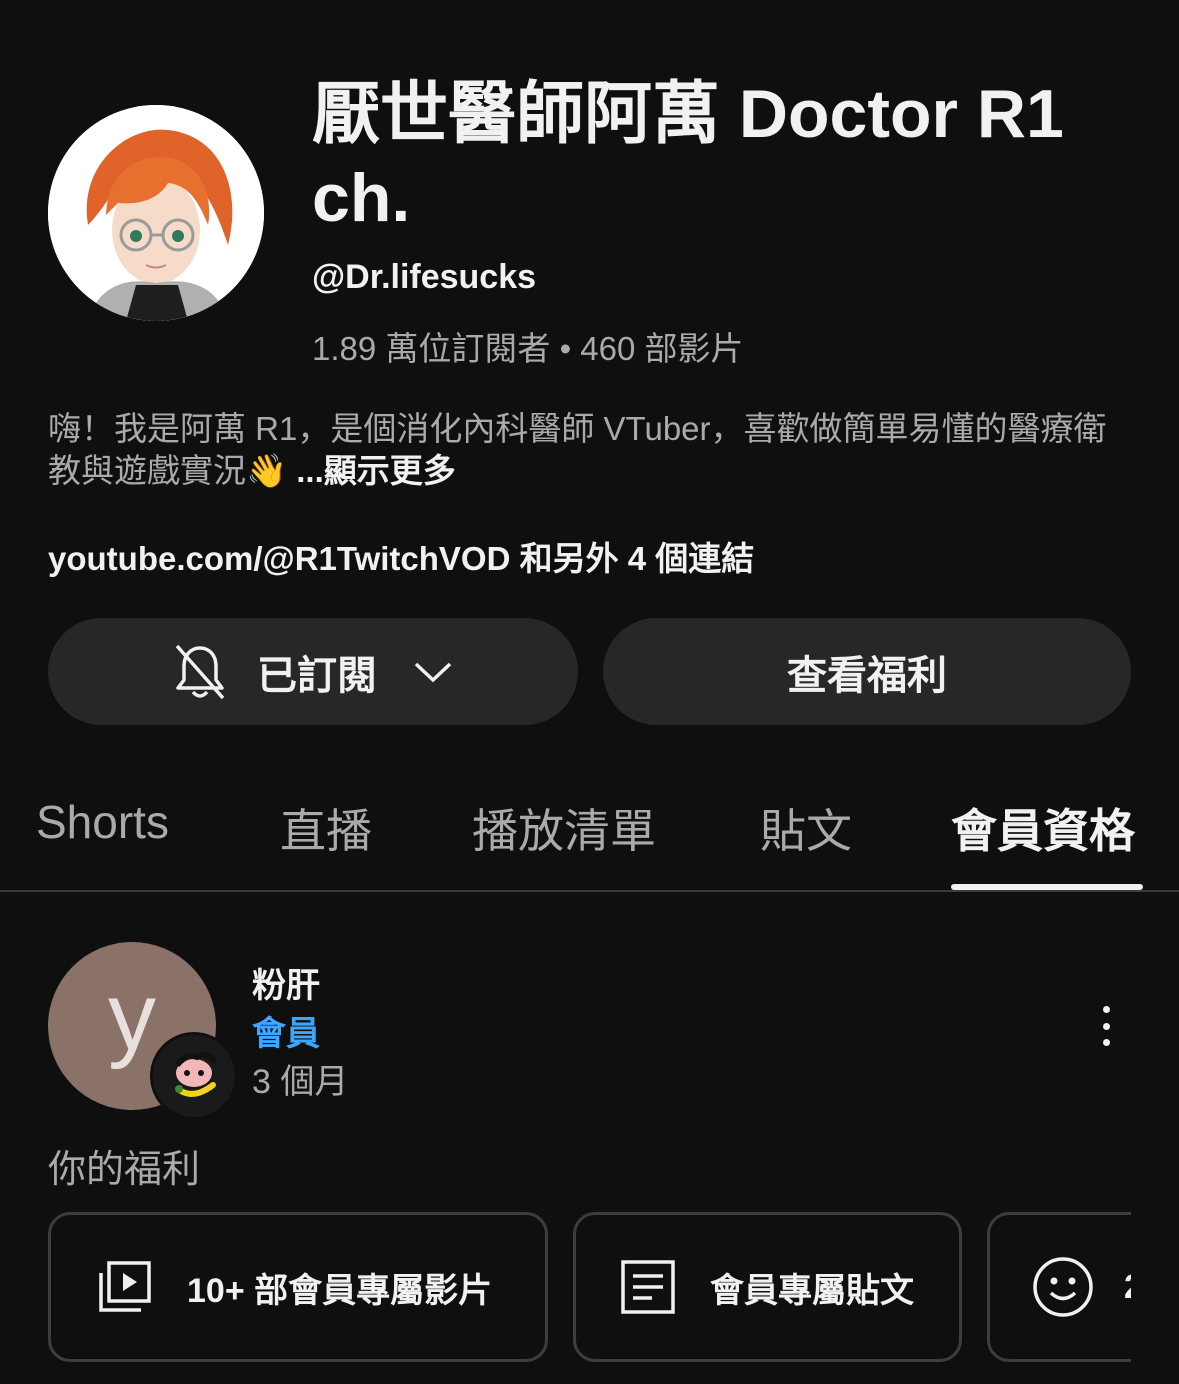  Describe the element at coordinates (286, 1034) in the screenshot. I see `member-role: 會員` at that location.